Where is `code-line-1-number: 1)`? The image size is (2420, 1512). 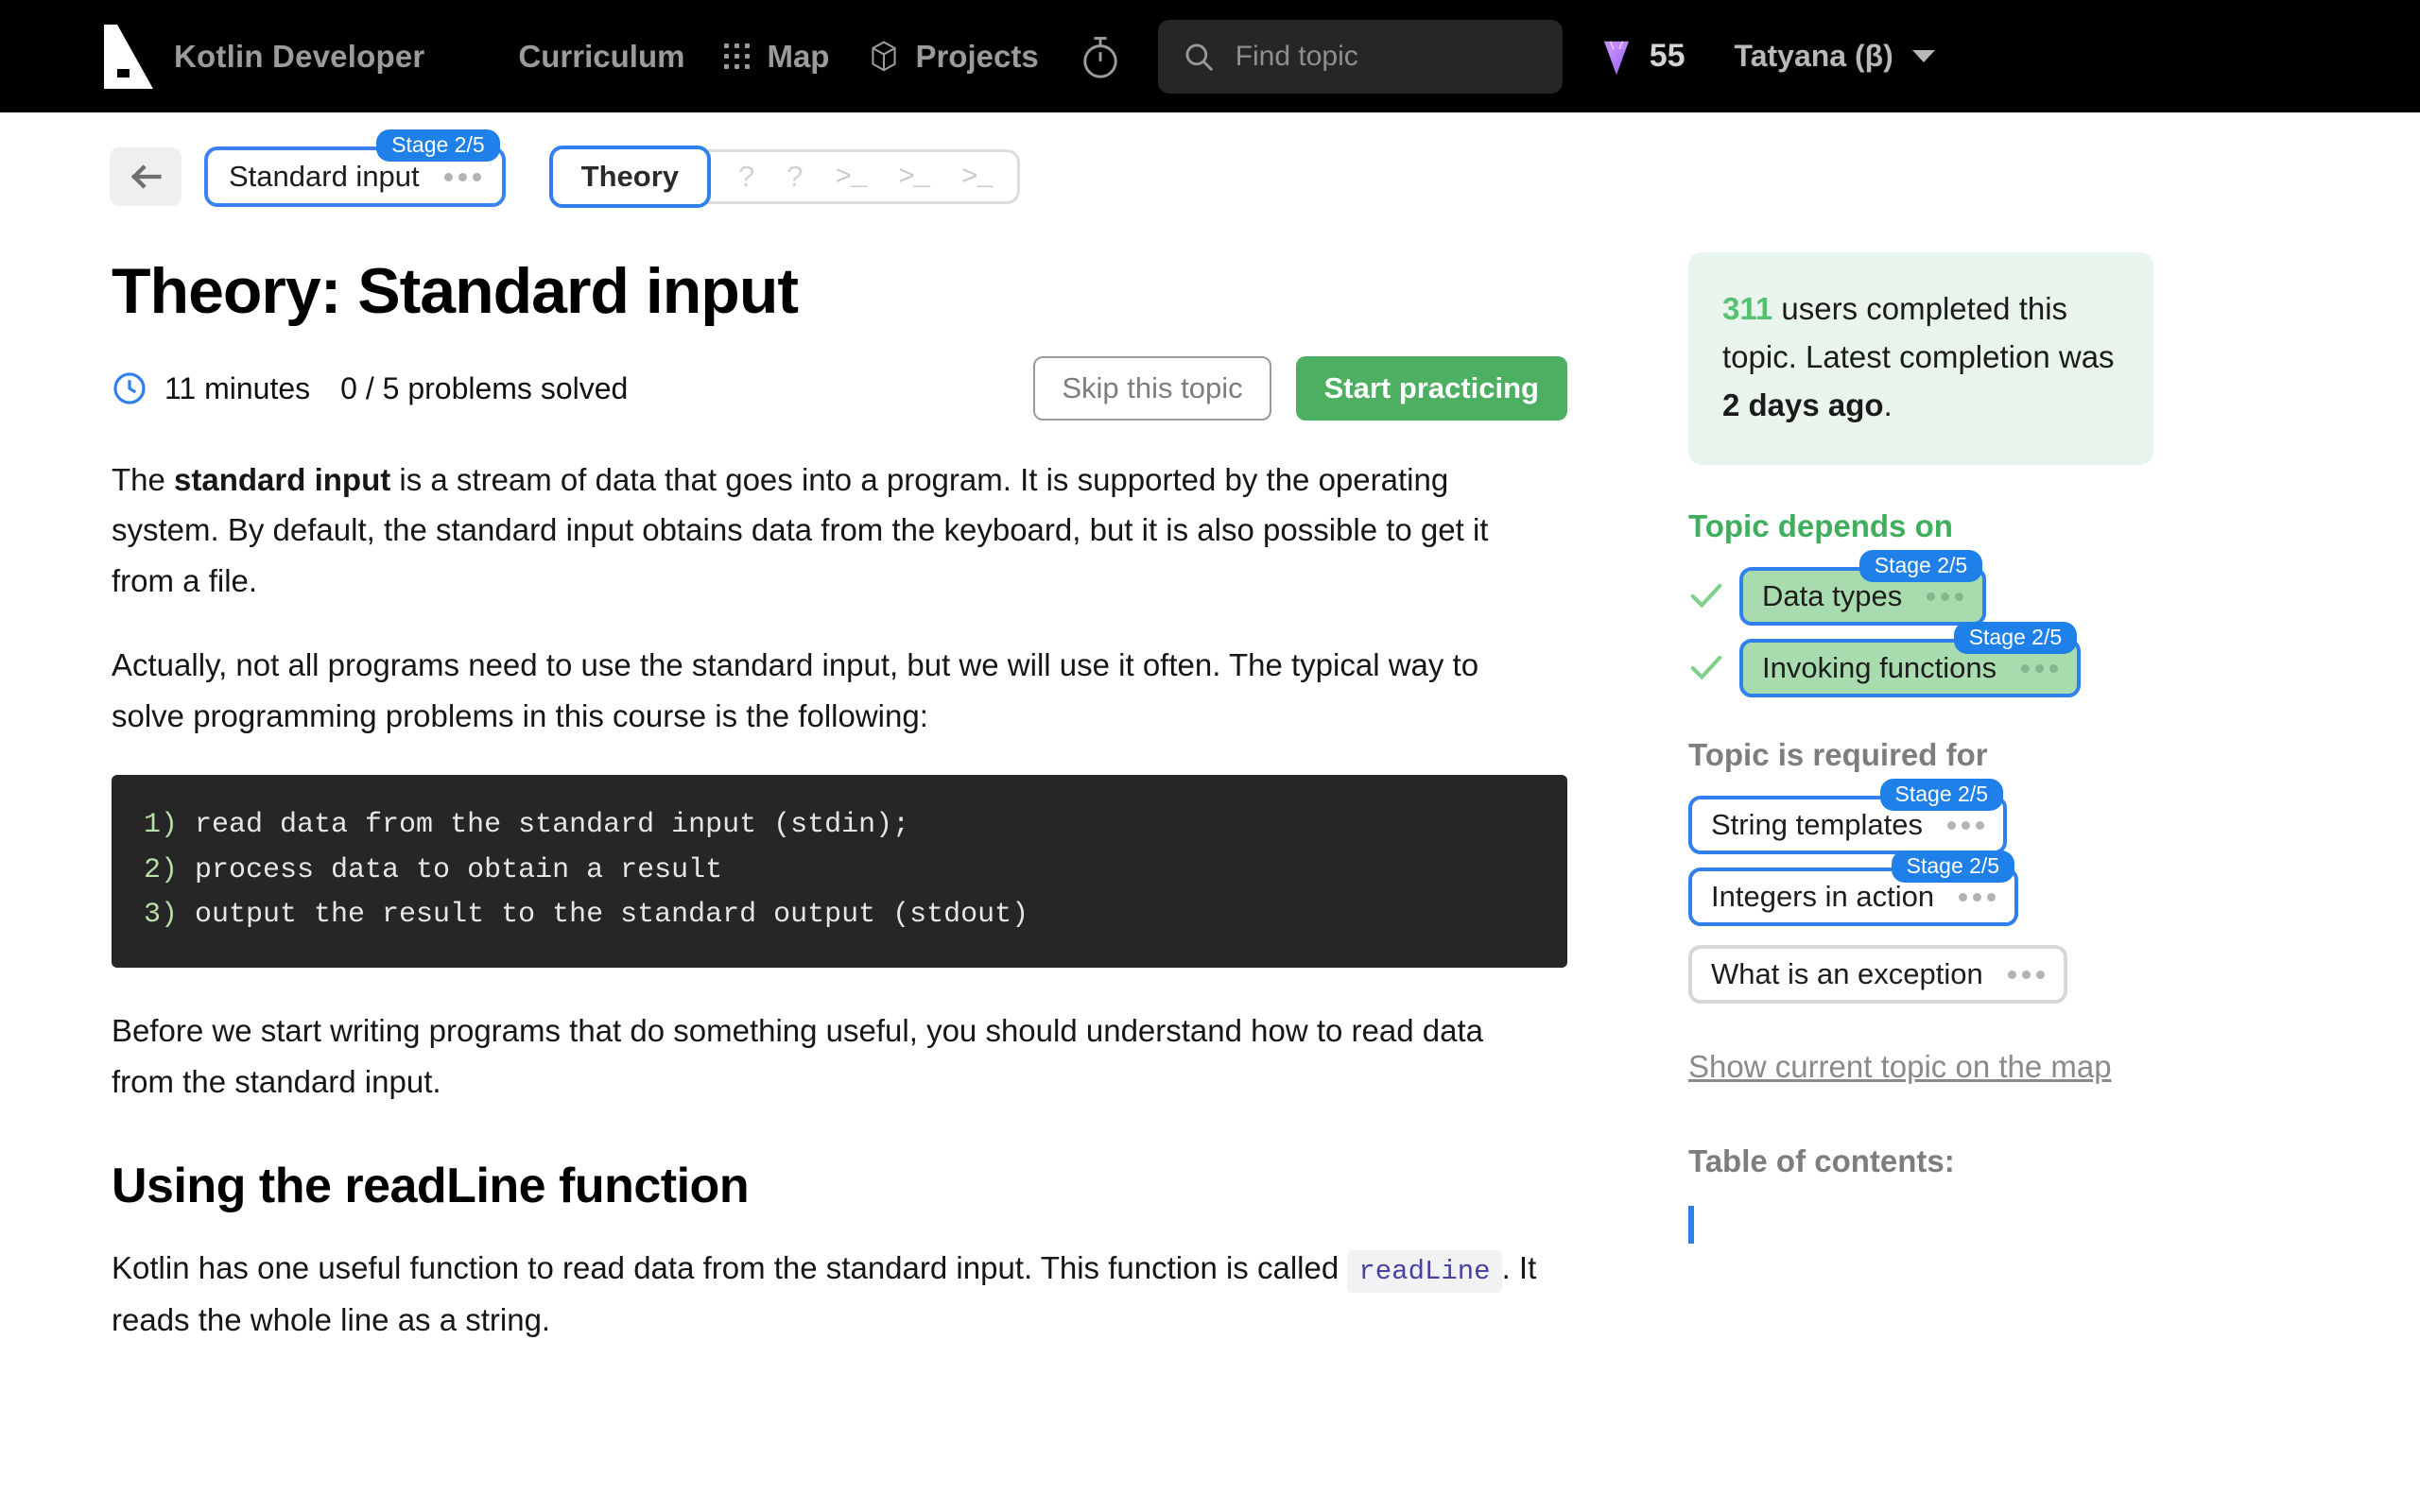 code-line-1-number: 1) is located at coordinates (161, 825).